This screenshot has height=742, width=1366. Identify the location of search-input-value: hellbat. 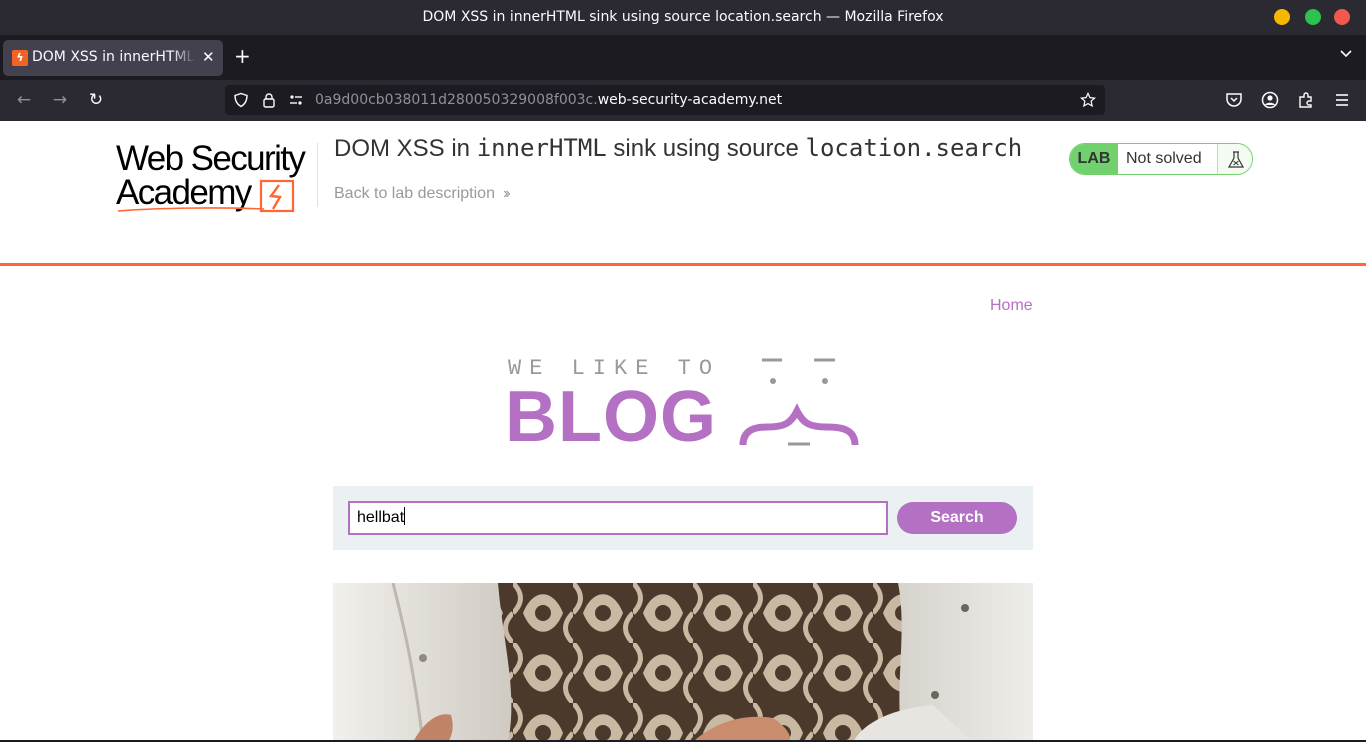
(381, 517).